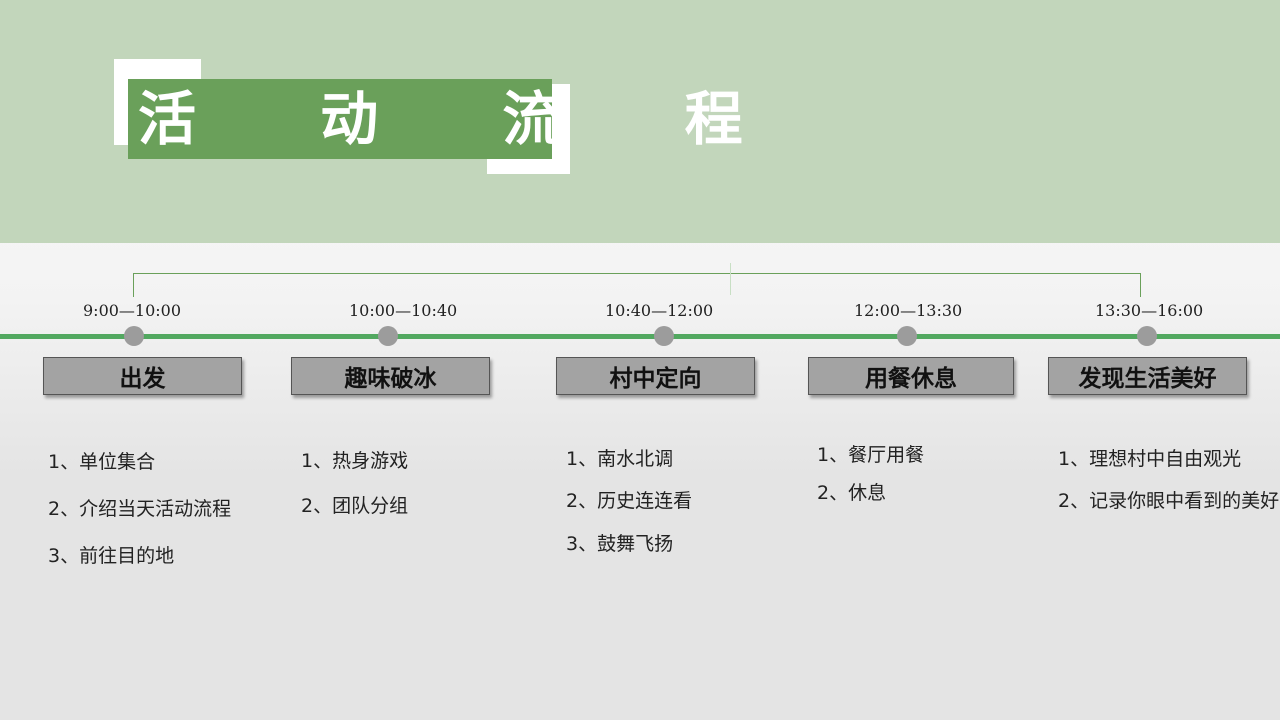 The image size is (1280, 720). What do you see at coordinates (640, 336) in the screenshot?
I see `timeline-line` at bounding box center [640, 336].